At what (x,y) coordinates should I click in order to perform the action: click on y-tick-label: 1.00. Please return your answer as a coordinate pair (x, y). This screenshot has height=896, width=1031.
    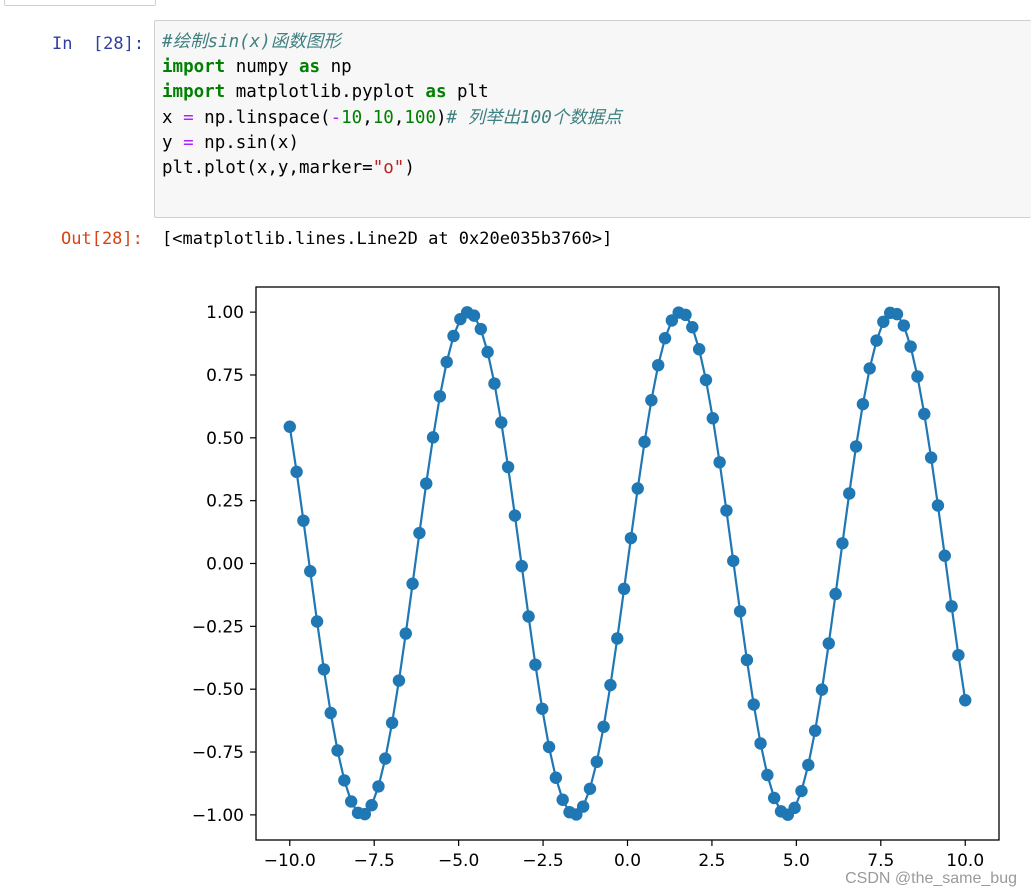
    Looking at the image, I should click on (225, 313).